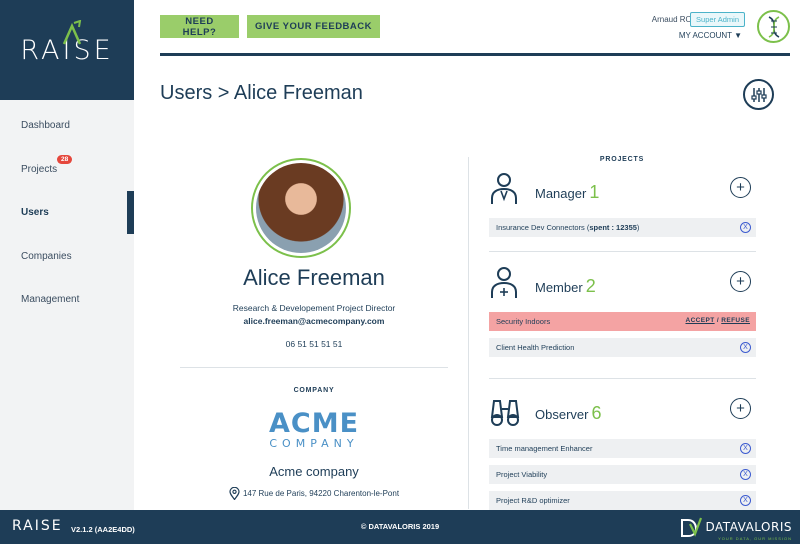  Describe the element at coordinates (67, 170) in the screenshot. I see `sidebar-item-projects: Projects 28` at that location.